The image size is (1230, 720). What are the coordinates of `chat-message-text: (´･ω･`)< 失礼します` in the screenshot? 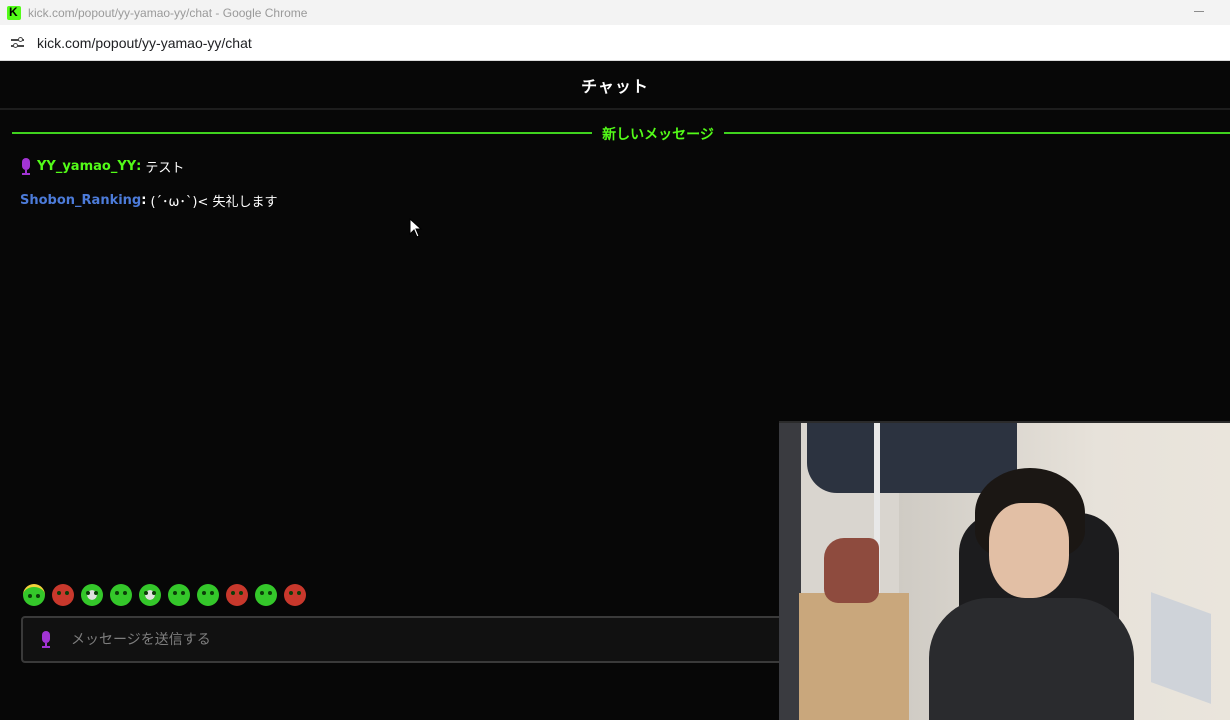 It's located at (214, 202).